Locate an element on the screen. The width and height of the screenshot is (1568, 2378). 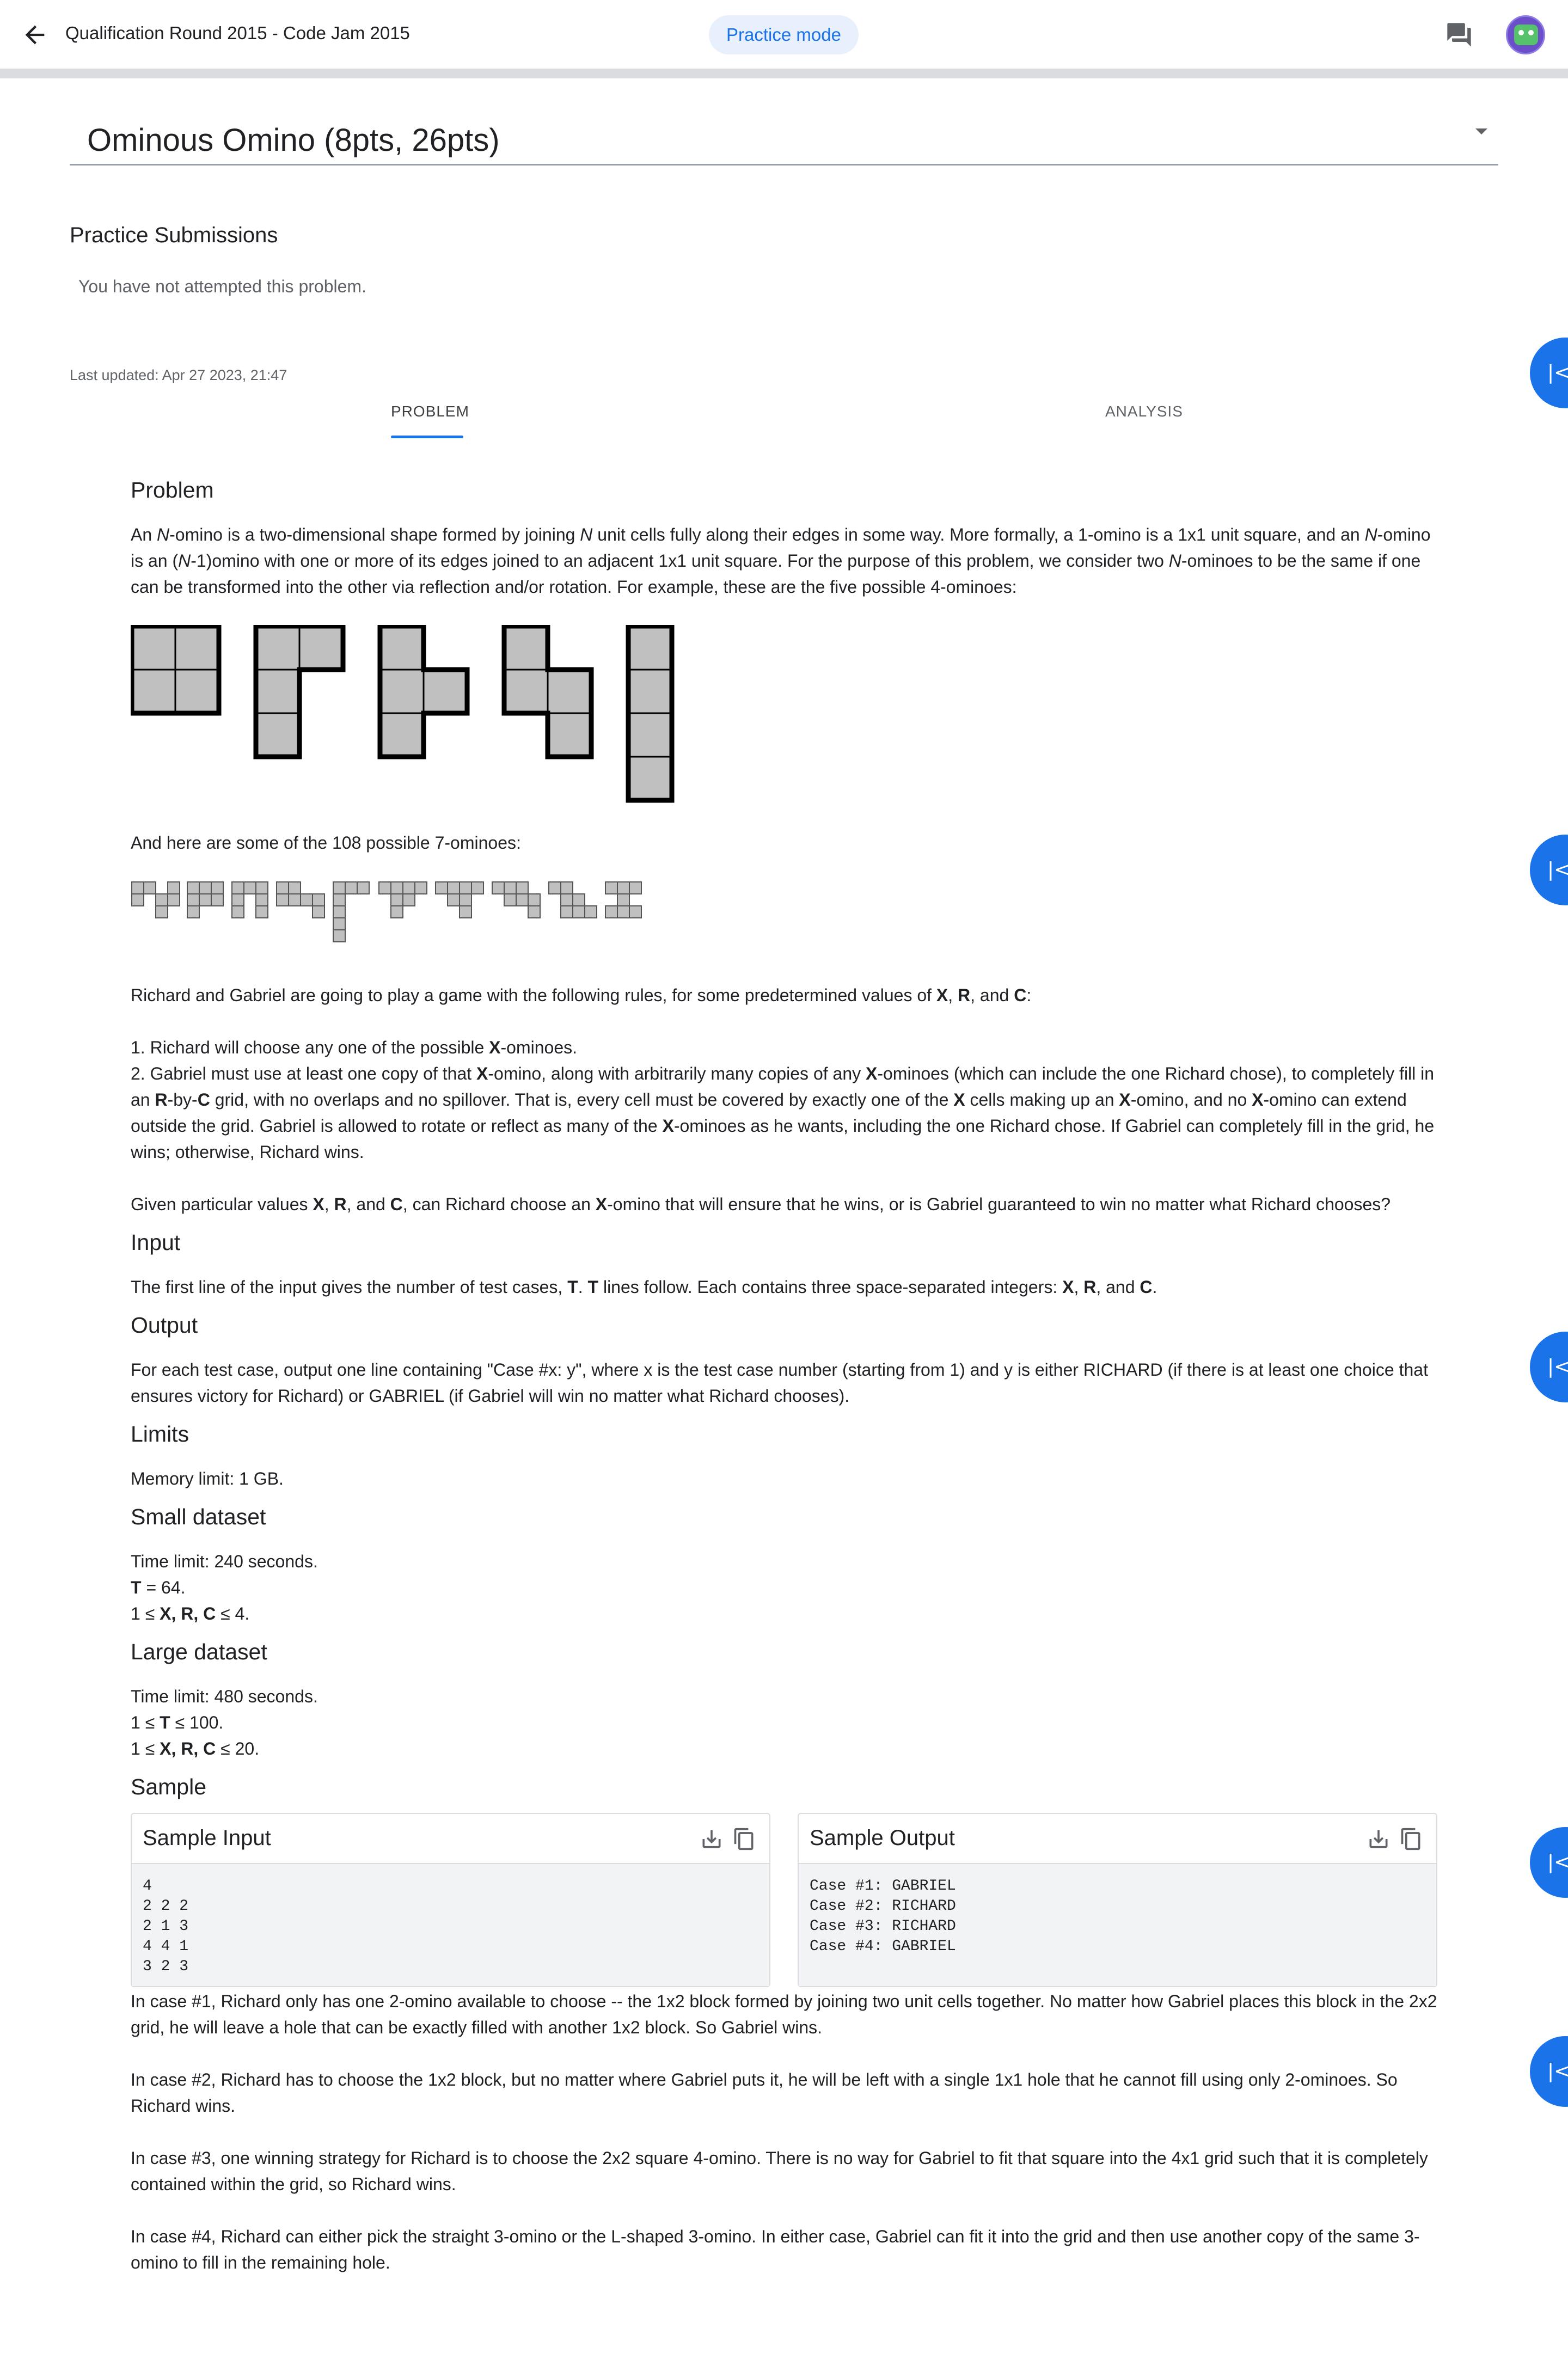
top-bar-divider is located at coordinates (784, 73).